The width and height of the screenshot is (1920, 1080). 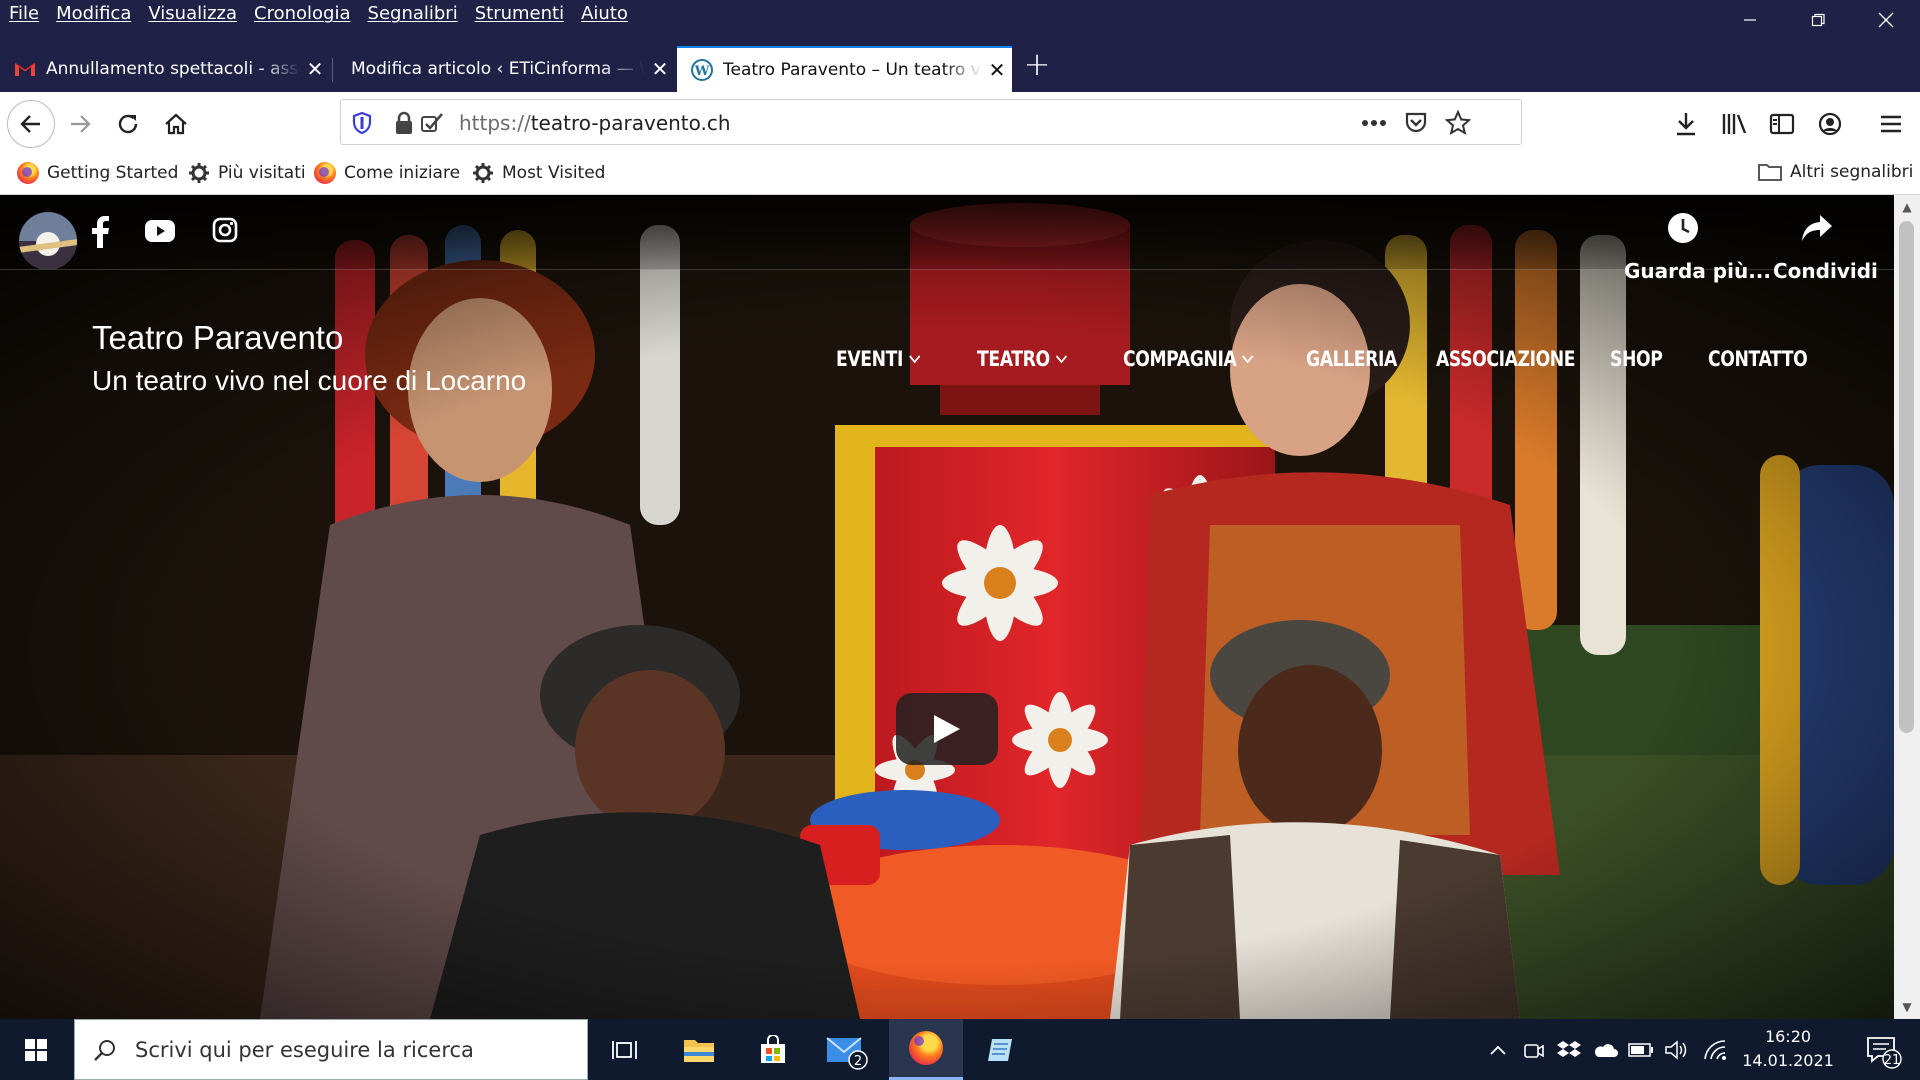 What do you see at coordinates (48, 241) in the screenshot?
I see `channel-avatar` at bounding box center [48, 241].